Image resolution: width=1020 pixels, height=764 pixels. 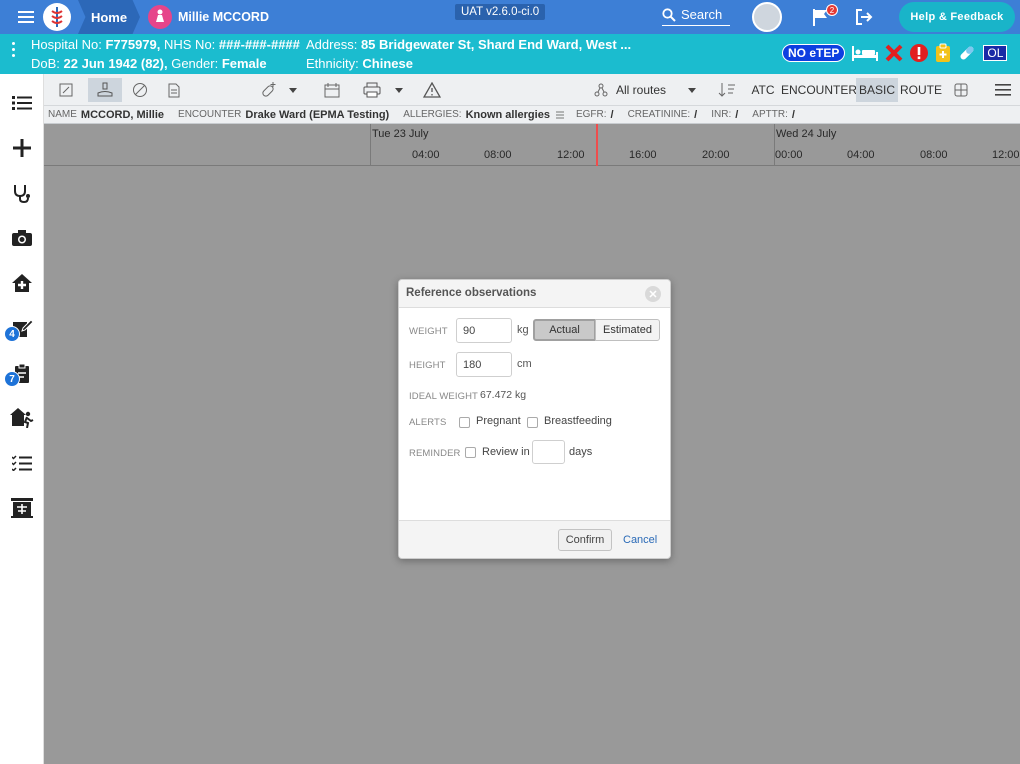 I want to click on menu-icon, so click(x=26, y=17).